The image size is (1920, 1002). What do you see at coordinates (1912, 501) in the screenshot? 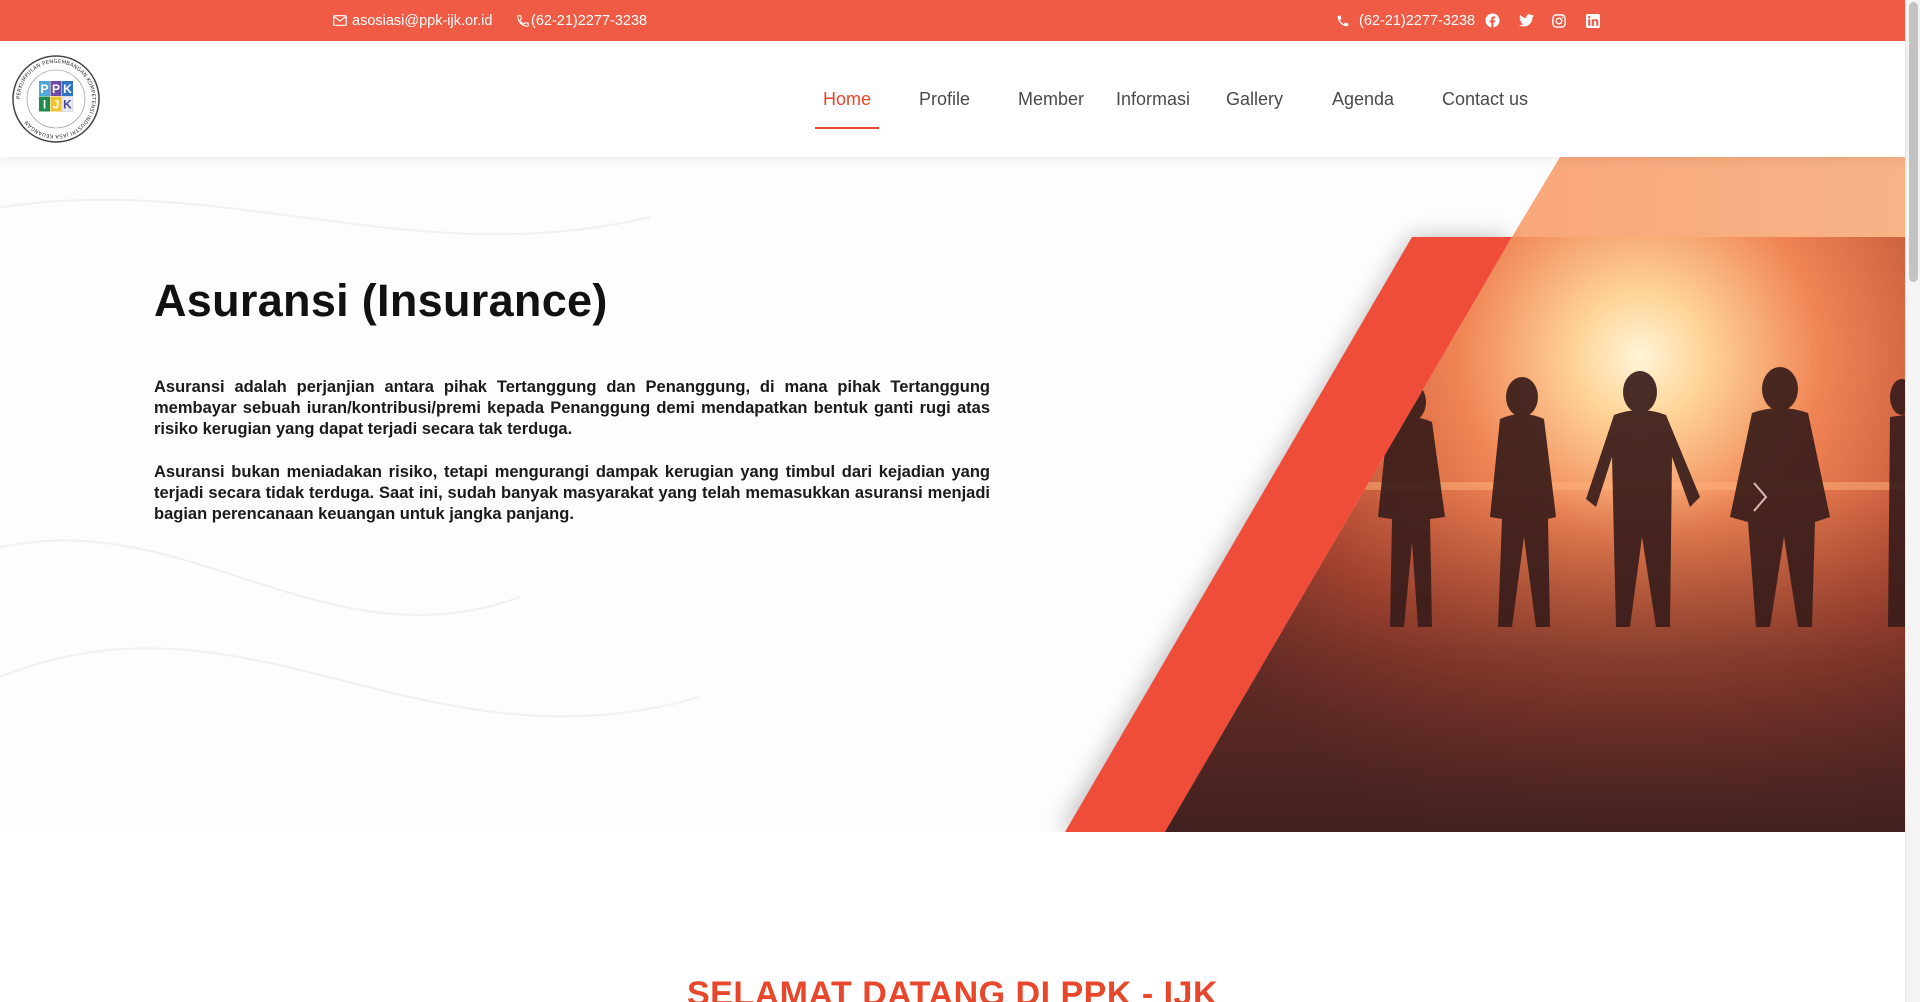
I see `page-scrollbar` at bounding box center [1912, 501].